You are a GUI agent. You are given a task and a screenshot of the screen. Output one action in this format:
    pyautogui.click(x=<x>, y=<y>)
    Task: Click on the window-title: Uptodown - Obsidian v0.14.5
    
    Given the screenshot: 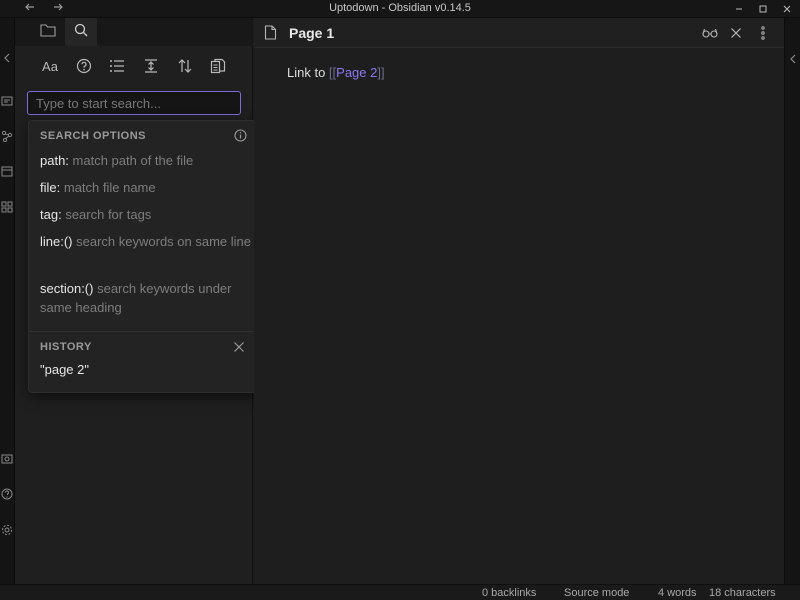 What is the action you would take?
    pyautogui.click(x=400, y=8)
    